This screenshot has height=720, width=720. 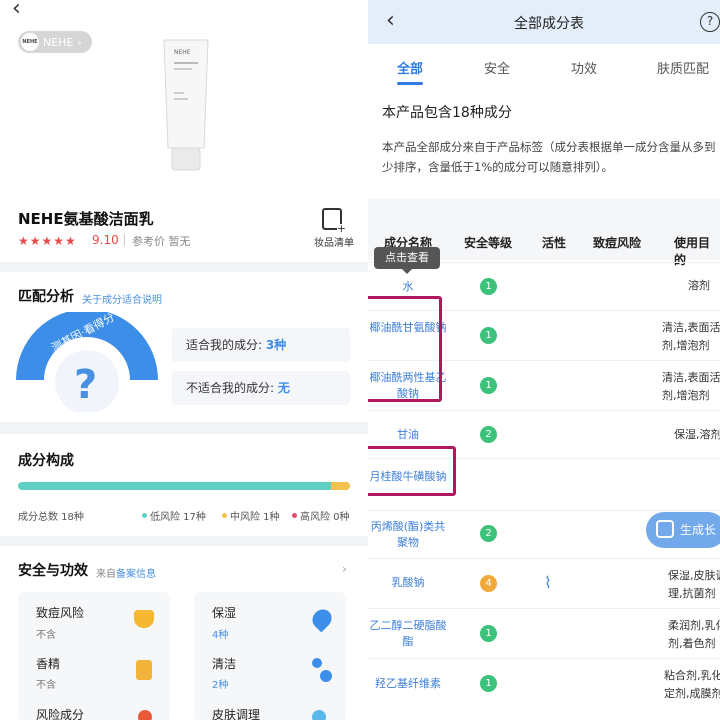 I want to click on safety-source-note: 来自备案信息, so click(x=126, y=574).